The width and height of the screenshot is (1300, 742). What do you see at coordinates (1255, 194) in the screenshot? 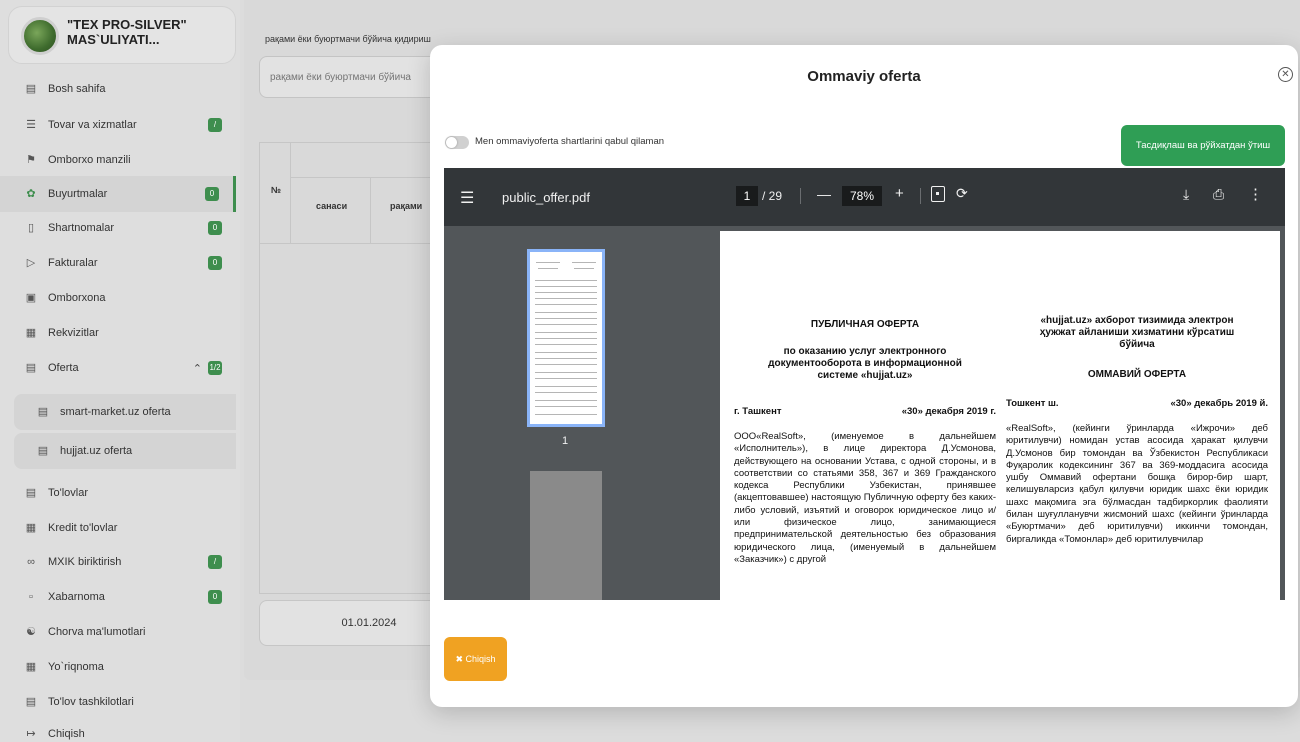
I see `more-options-icon: ⋮` at bounding box center [1255, 194].